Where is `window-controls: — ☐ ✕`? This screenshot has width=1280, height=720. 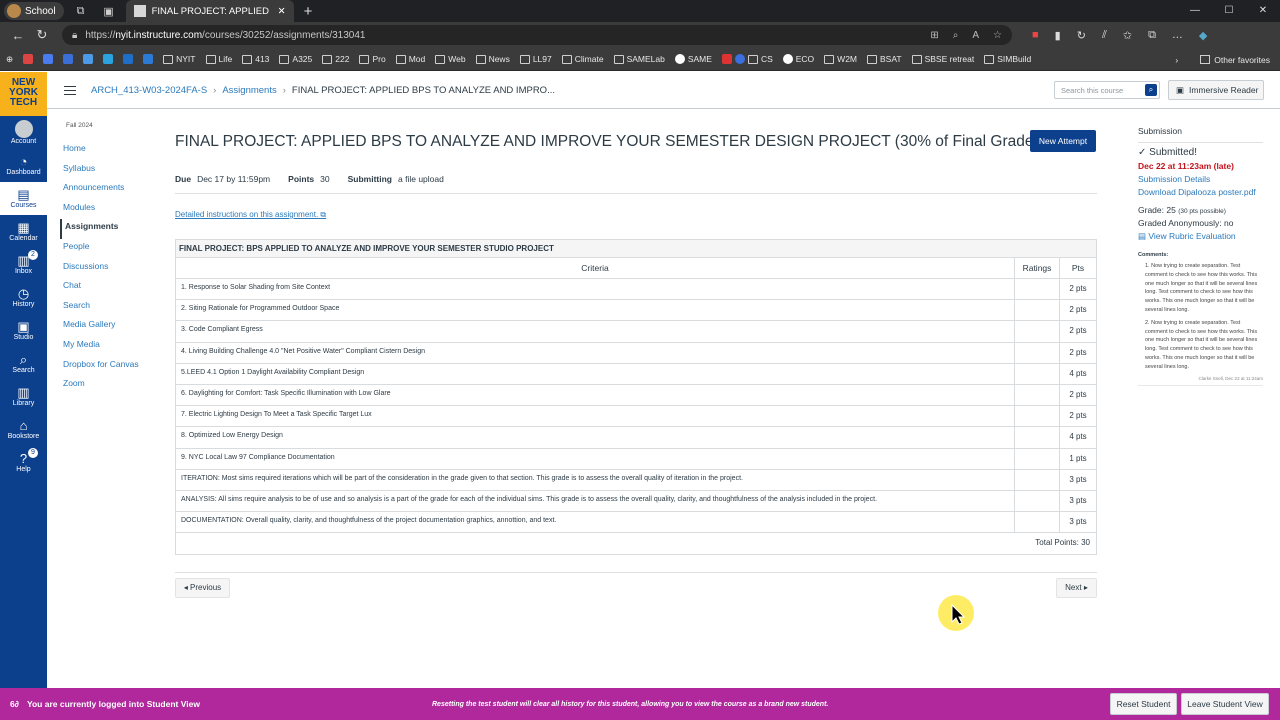
window-controls: — ☐ ✕ is located at coordinates (1229, 11).